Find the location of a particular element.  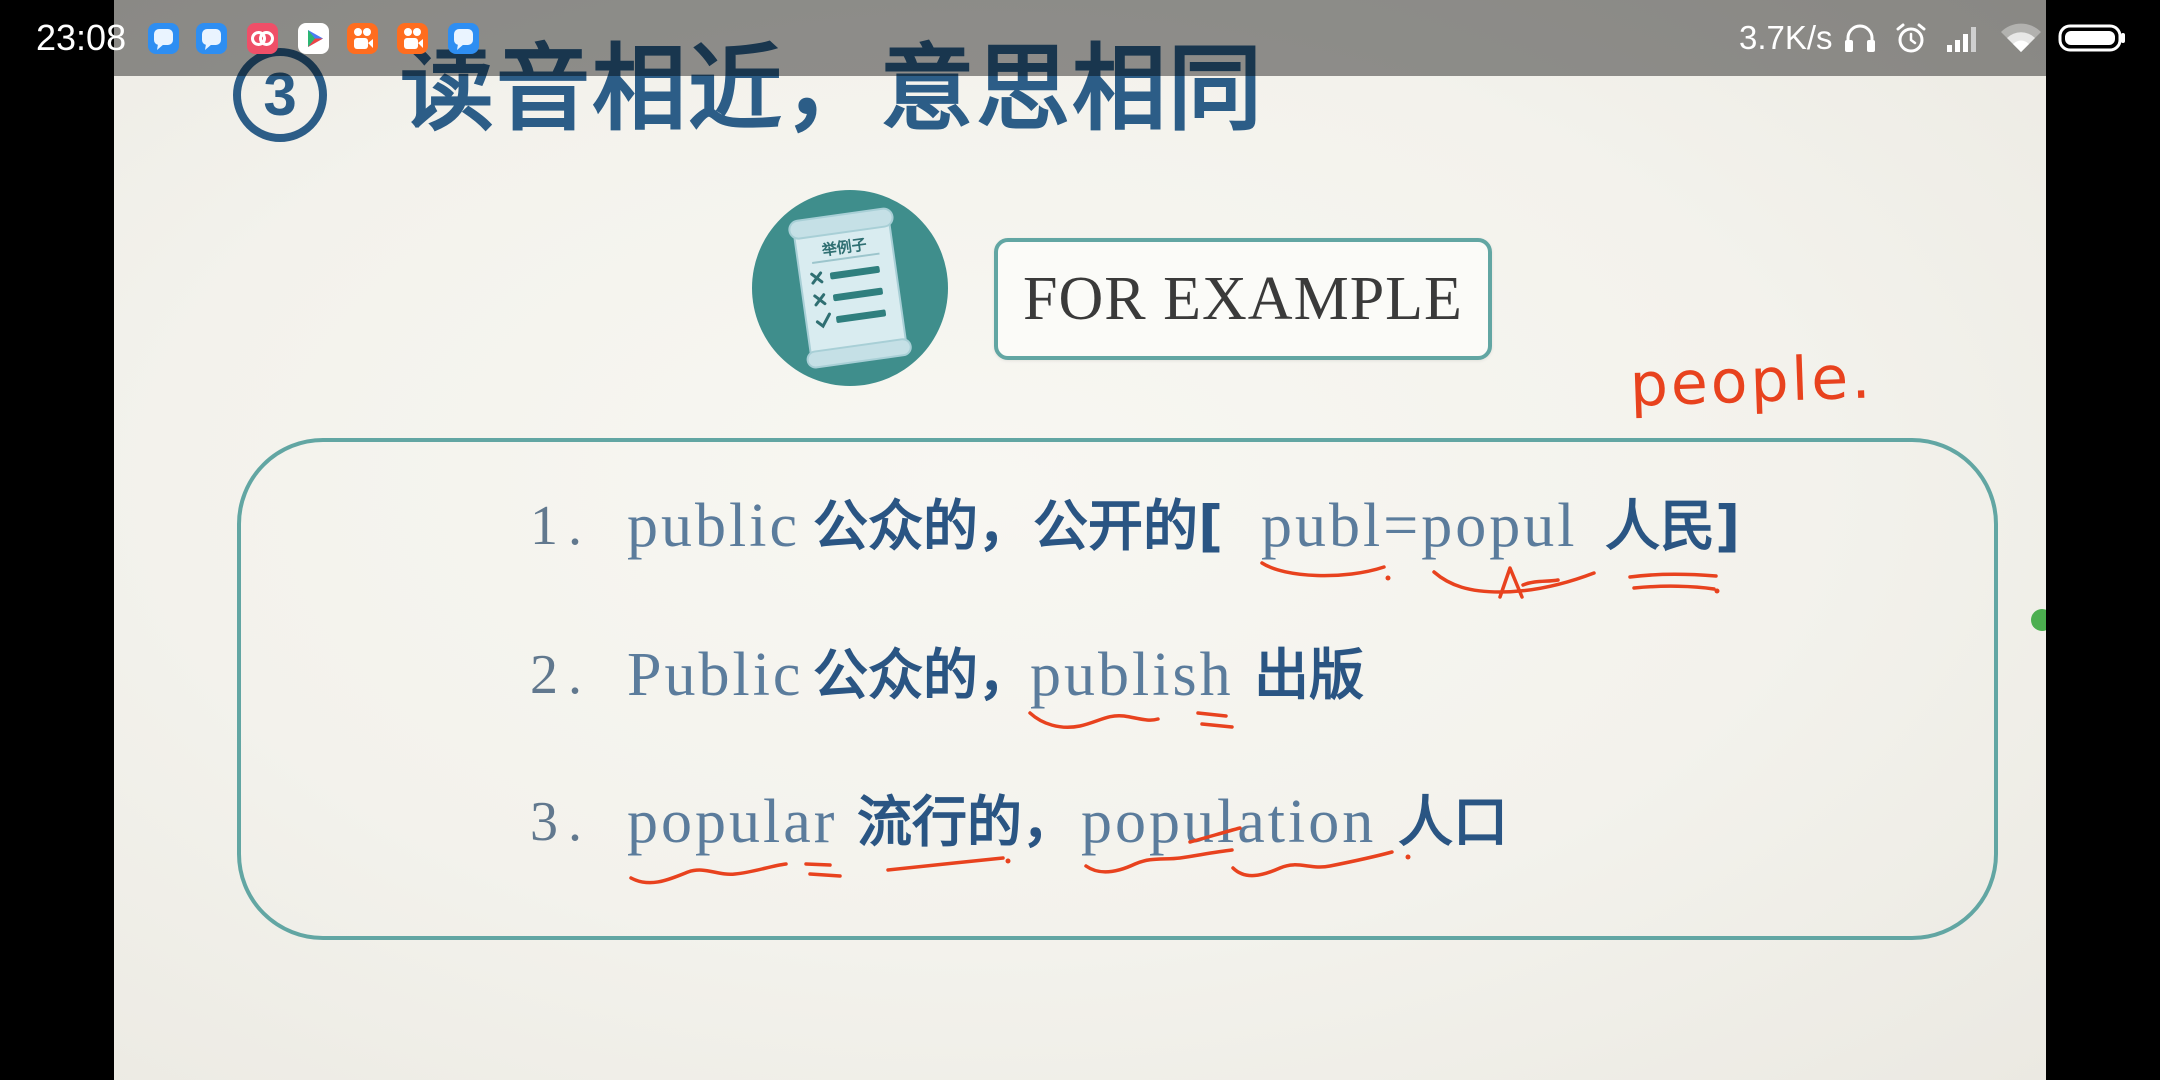

handwritten-note: people. is located at coordinates (1752, 381).